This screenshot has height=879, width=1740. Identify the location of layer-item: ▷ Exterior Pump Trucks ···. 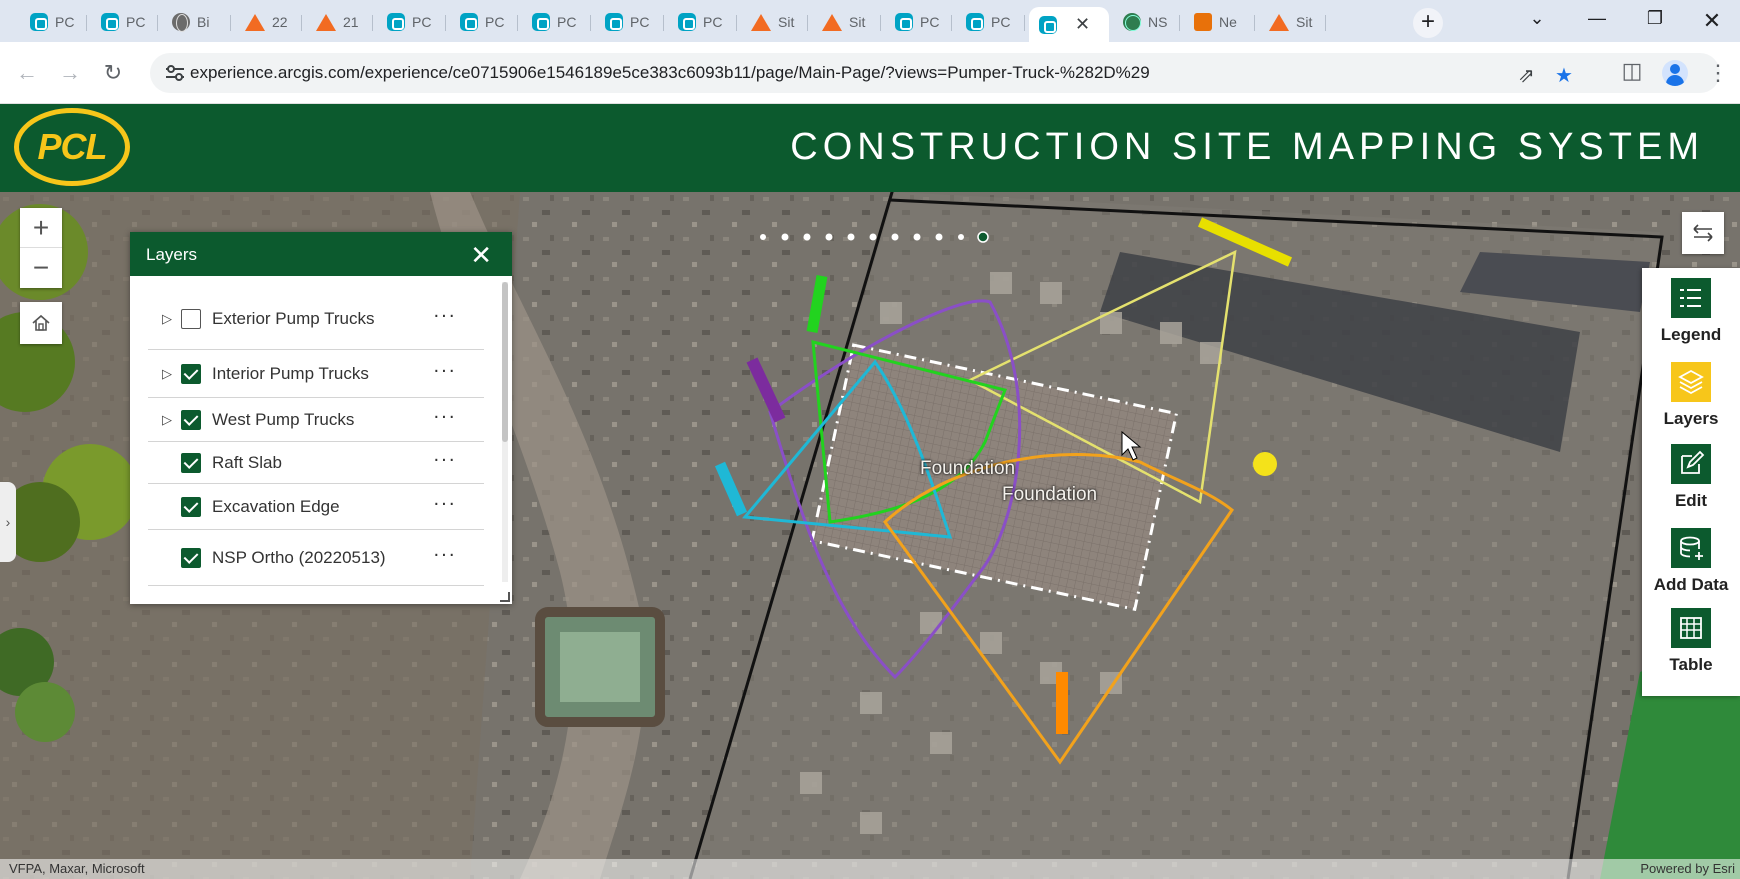
(316, 319).